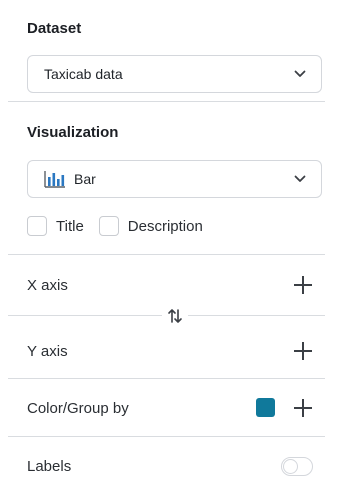  What do you see at coordinates (55, 179) in the screenshot?
I see `bar-chart-icon` at bounding box center [55, 179].